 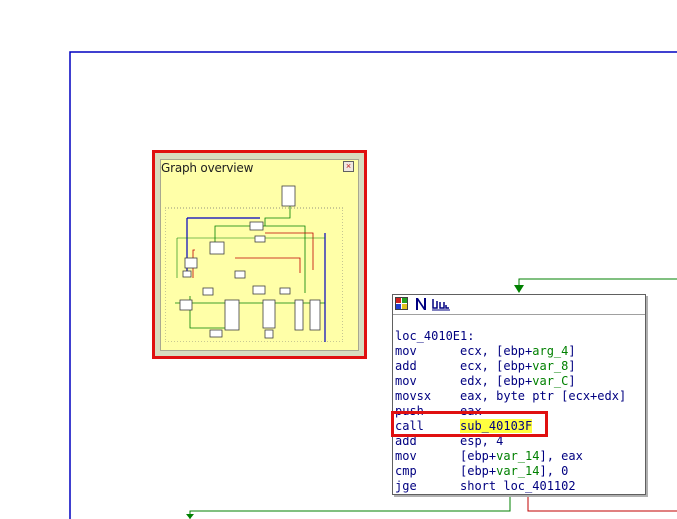 I want to click on close-icon: ×, so click(x=348, y=166).